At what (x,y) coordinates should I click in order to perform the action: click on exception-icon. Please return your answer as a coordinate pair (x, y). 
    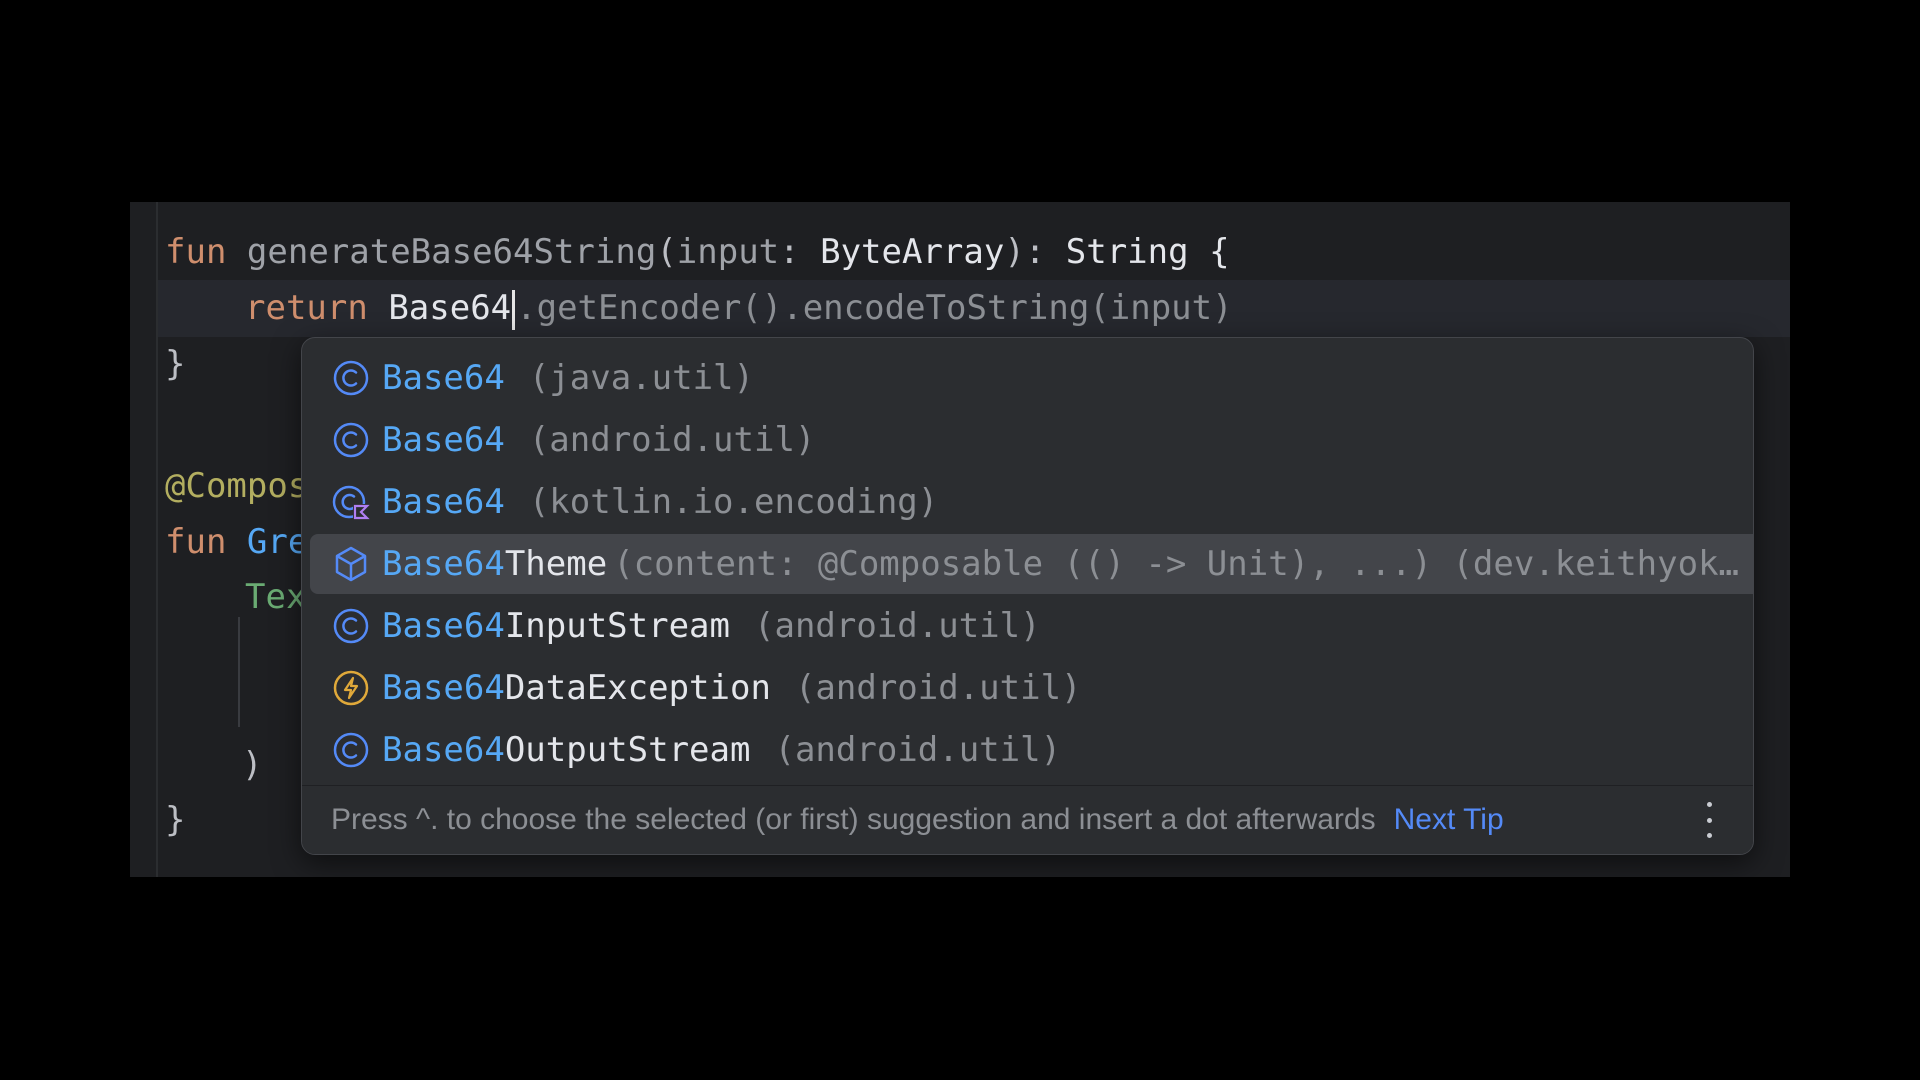
    Looking at the image, I should click on (351, 688).